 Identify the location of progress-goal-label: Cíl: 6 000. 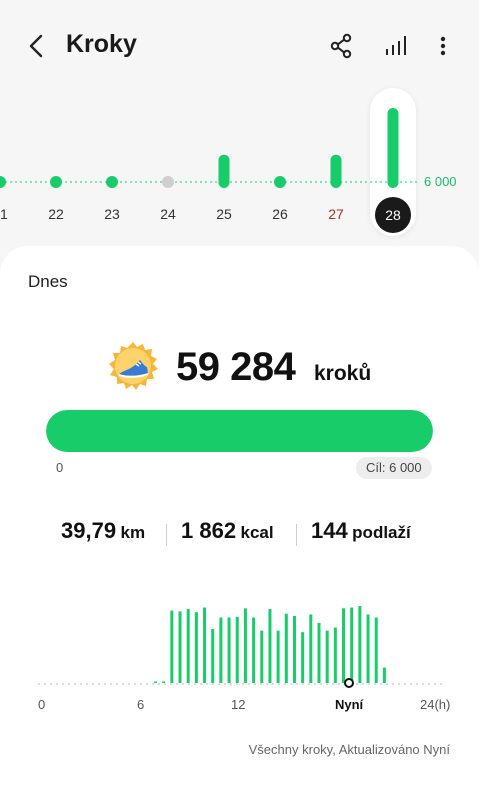
(394, 468).